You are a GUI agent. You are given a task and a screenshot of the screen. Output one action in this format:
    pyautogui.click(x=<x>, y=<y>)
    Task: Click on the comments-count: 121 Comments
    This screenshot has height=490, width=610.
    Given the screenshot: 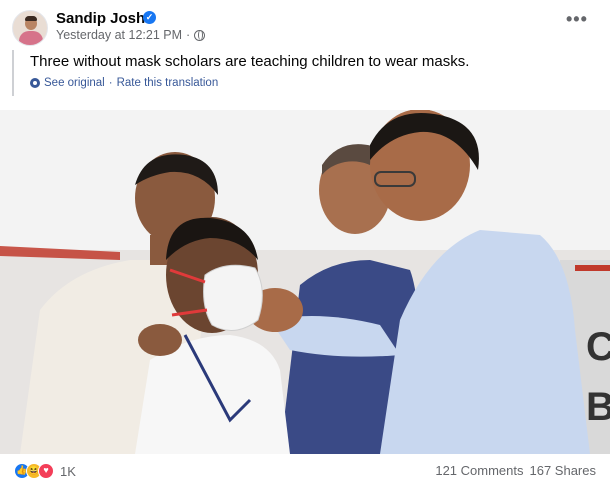 What is the action you would take?
    pyautogui.click(x=479, y=470)
    